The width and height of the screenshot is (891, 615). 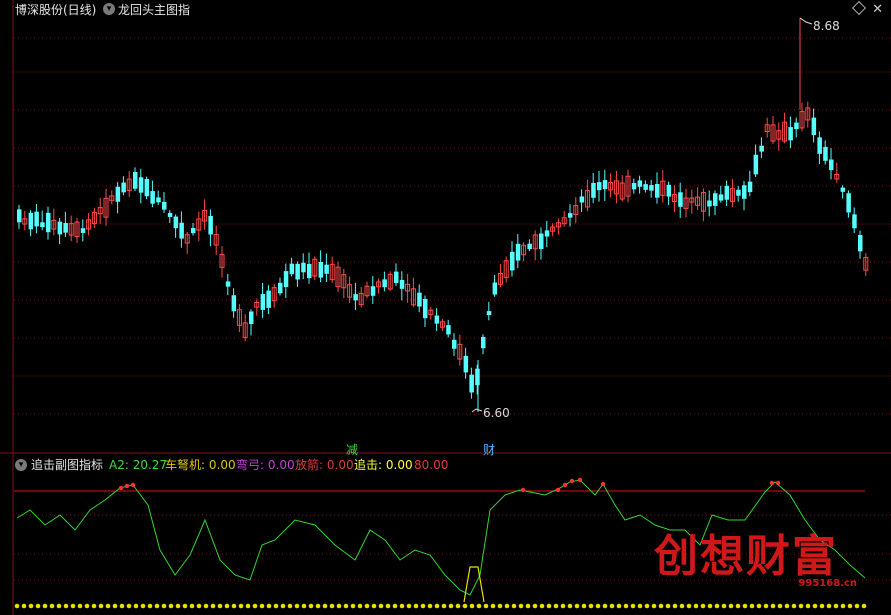 What do you see at coordinates (138, 465) in the screenshot?
I see `field-a2: A2: 20.27` at bounding box center [138, 465].